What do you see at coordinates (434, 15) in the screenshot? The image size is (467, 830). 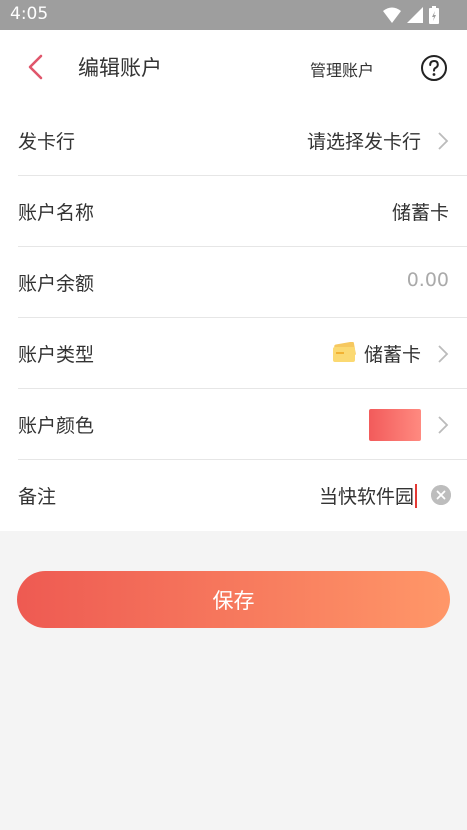 I see `battery-icon` at bounding box center [434, 15].